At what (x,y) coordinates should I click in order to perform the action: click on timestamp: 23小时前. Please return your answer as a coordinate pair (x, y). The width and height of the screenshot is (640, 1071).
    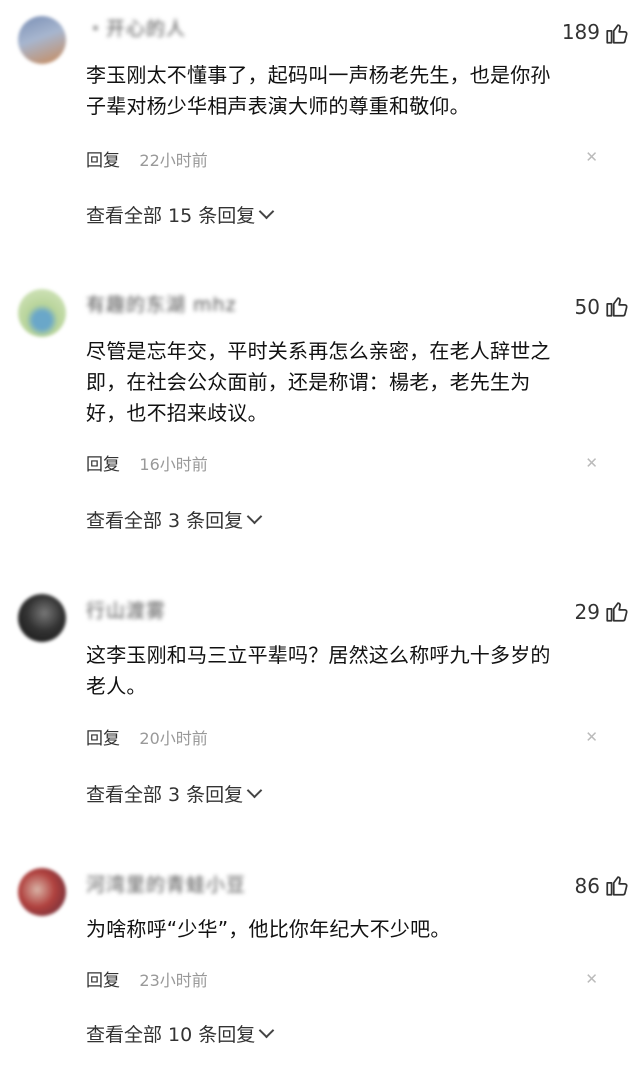
    Looking at the image, I should click on (173, 980).